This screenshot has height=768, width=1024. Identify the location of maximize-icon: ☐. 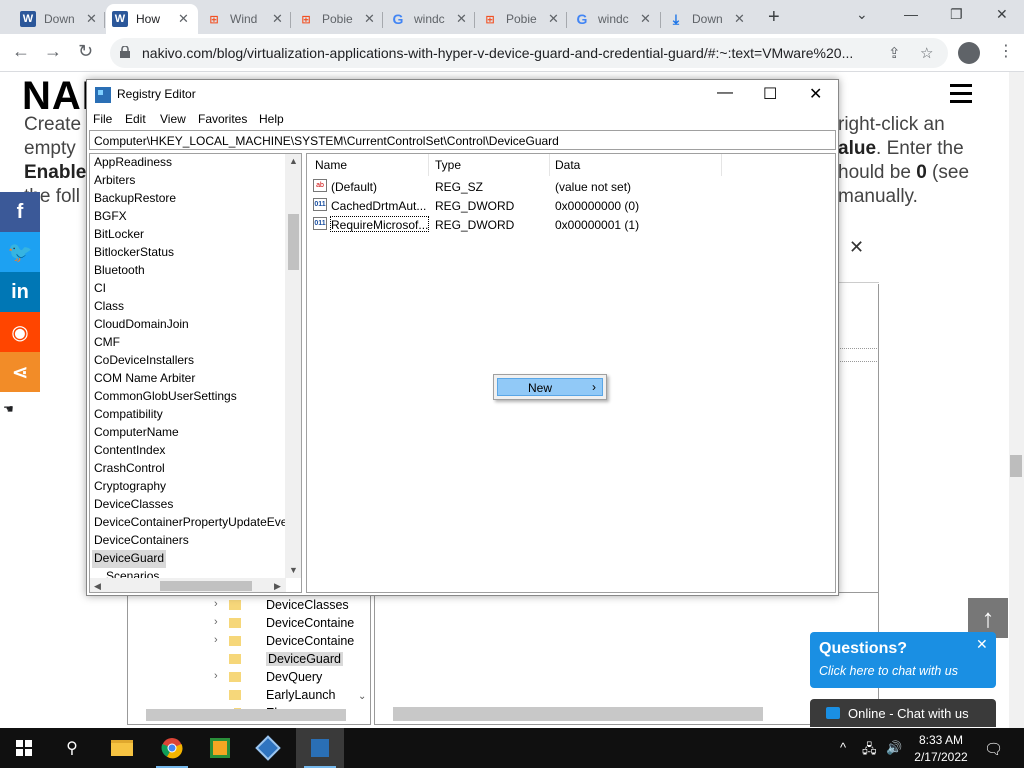
(770, 94).